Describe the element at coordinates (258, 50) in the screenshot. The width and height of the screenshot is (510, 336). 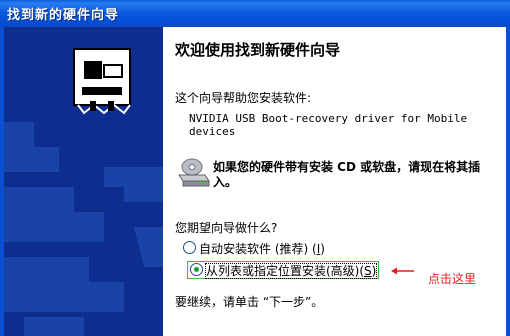
I see `page-title: 欢迎使用找到新硬件向导` at that location.